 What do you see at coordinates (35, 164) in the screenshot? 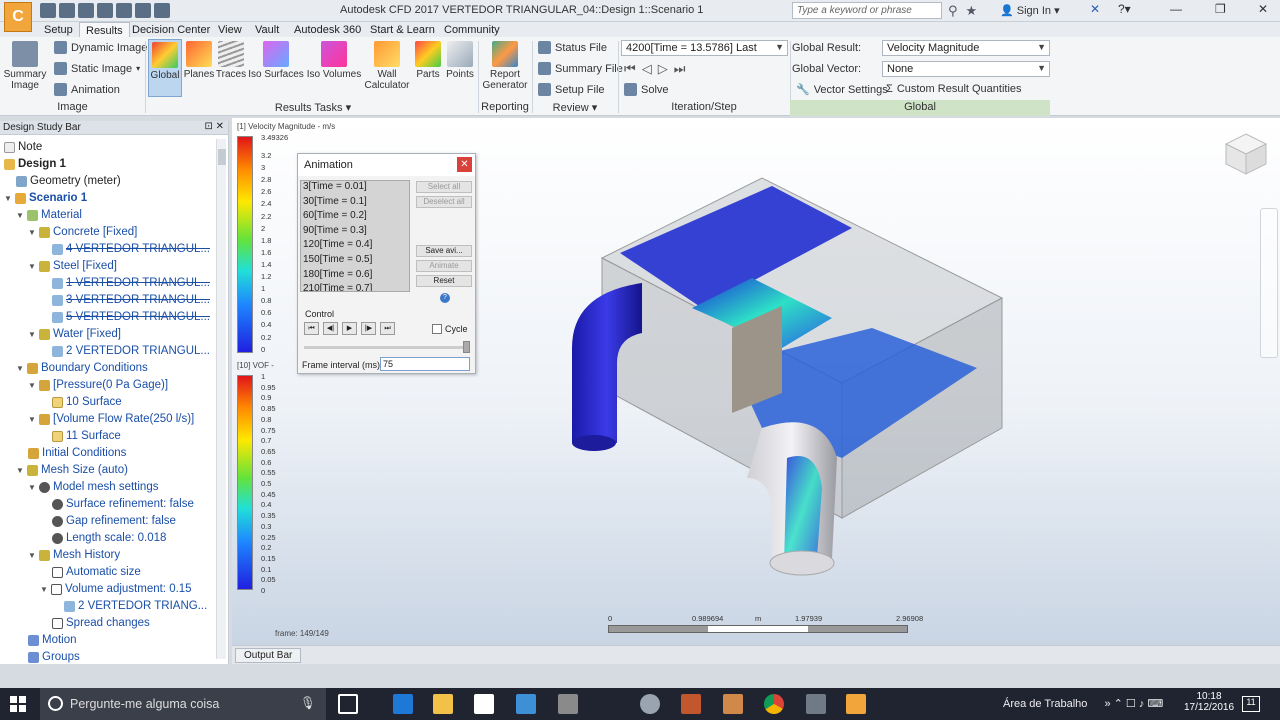
I see `tree-item-design: Design 1` at bounding box center [35, 164].